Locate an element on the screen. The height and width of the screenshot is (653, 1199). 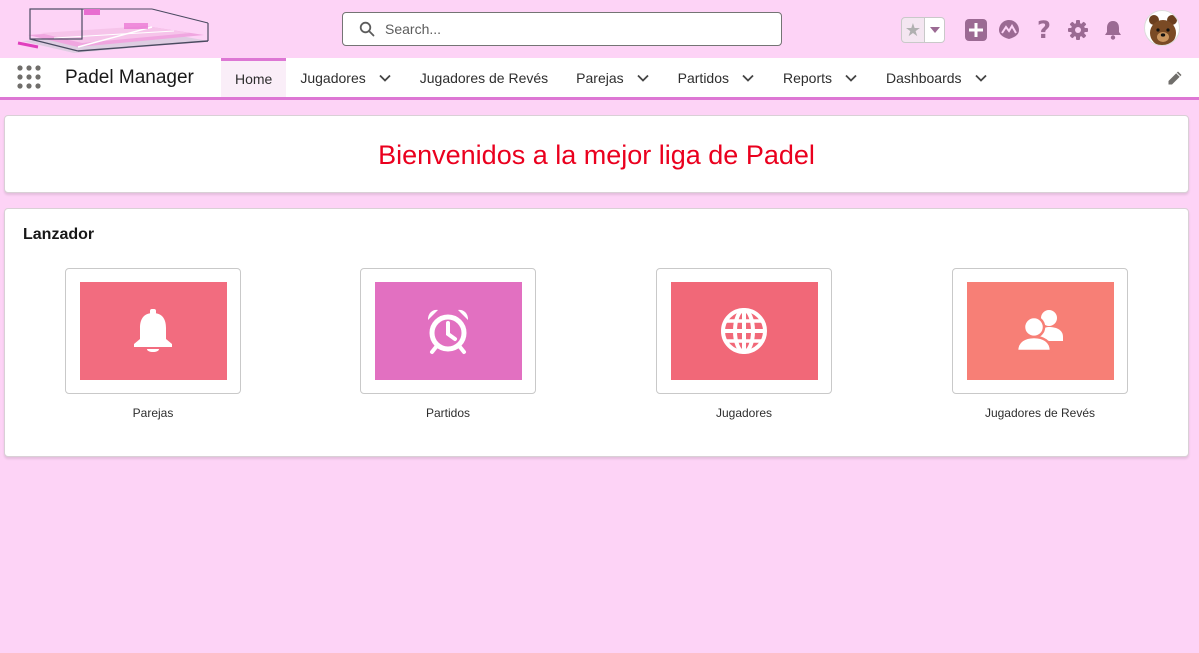
notifications-button is located at coordinates (1113, 30).